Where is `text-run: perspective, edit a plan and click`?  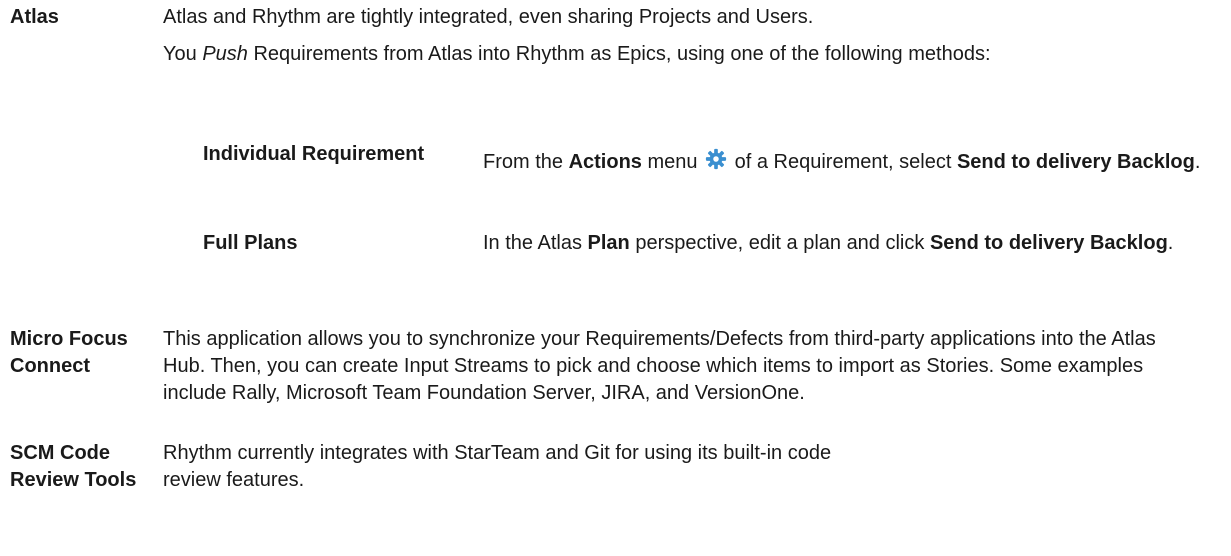
text-run: perspective, edit a plan and click is located at coordinates (779, 243).